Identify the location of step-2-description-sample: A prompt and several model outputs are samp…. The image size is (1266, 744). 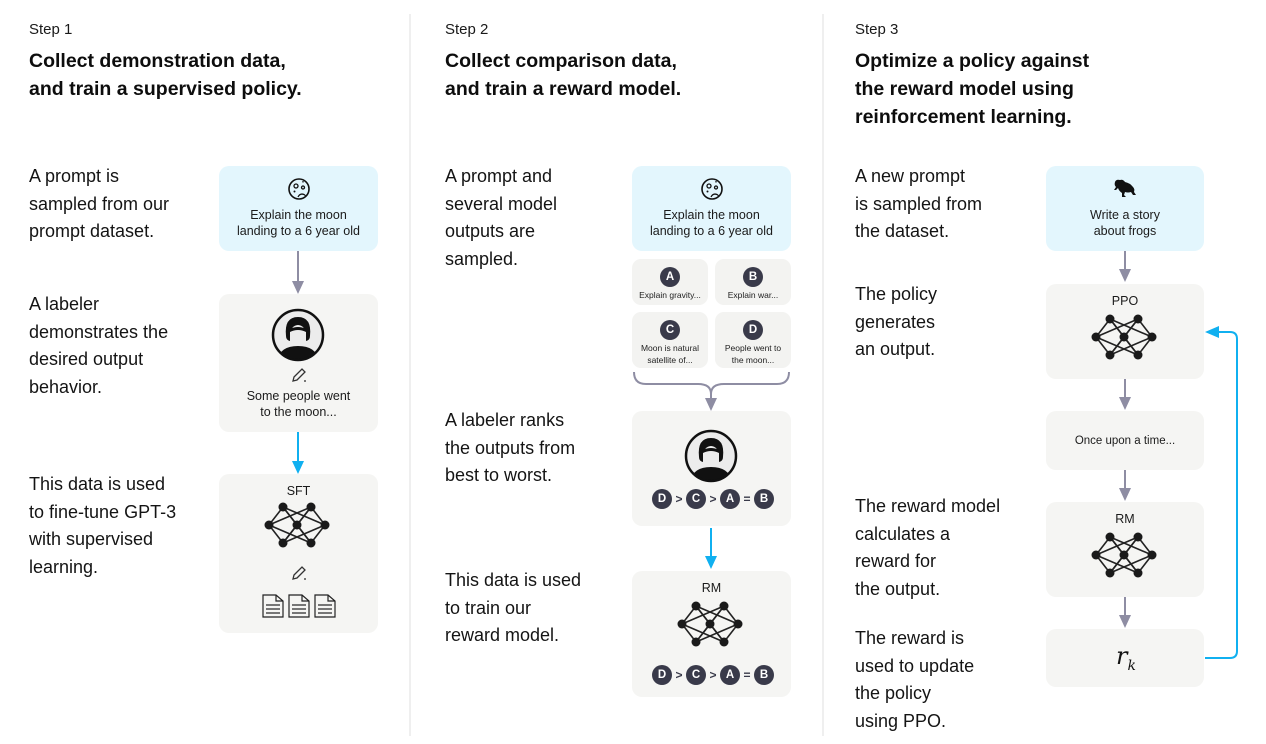
(501, 217).